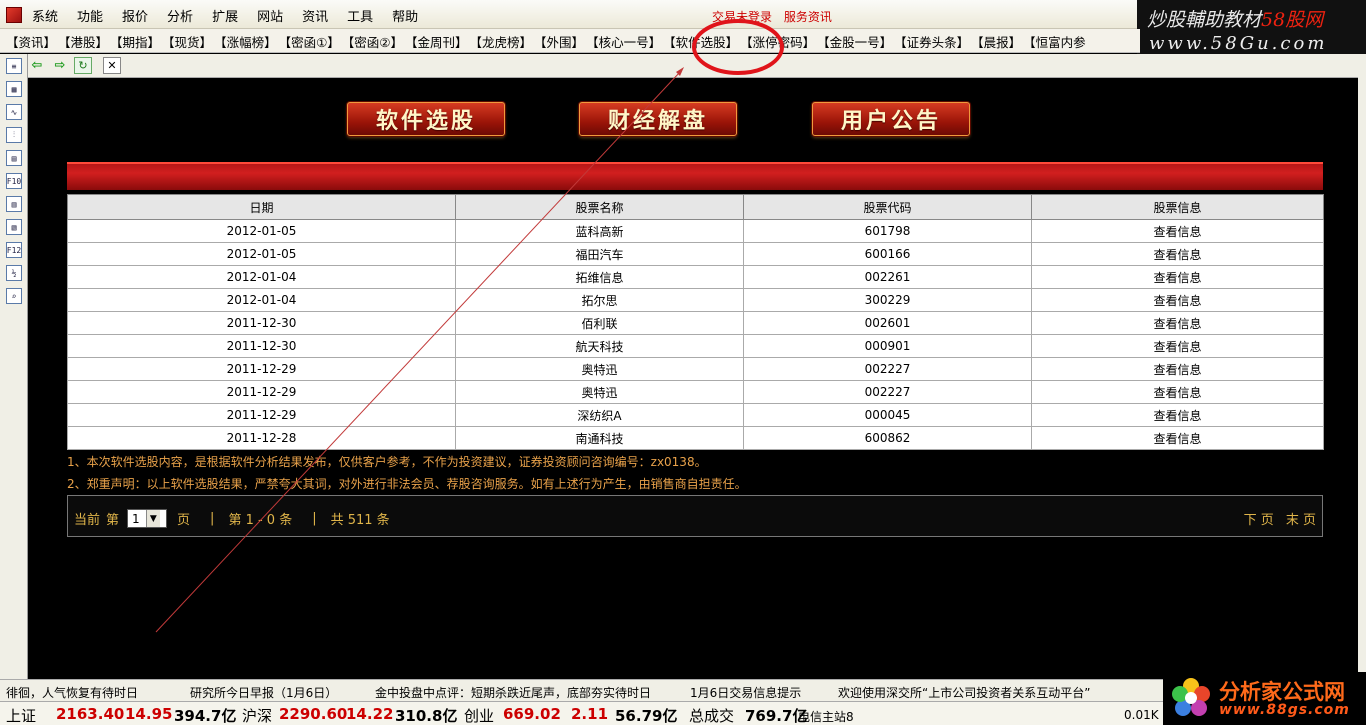 The width and height of the screenshot is (1366, 725). What do you see at coordinates (559, 41) in the screenshot?
I see `tab: 【外围】` at bounding box center [559, 41].